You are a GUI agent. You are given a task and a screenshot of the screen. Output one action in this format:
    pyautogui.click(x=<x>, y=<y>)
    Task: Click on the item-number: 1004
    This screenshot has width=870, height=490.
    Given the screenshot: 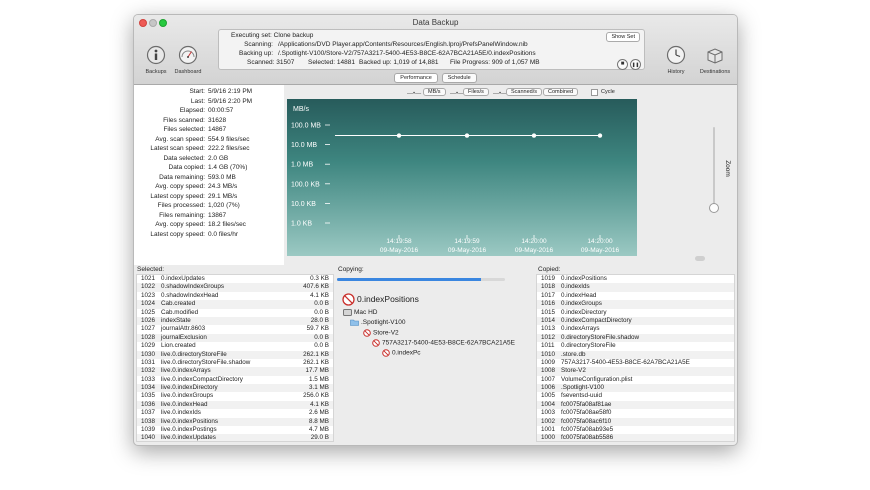 What is the action you would take?
    pyautogui.click(x=548, y=404)
    